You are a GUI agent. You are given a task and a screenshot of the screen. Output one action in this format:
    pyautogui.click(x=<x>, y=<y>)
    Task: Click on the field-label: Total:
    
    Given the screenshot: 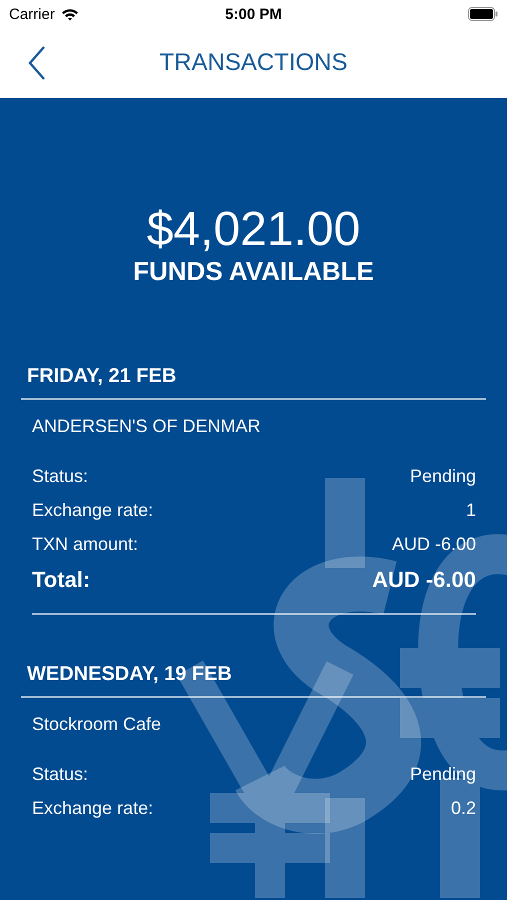 What is the action you would take?
    pyautogui.click(x=61, y=580)
    